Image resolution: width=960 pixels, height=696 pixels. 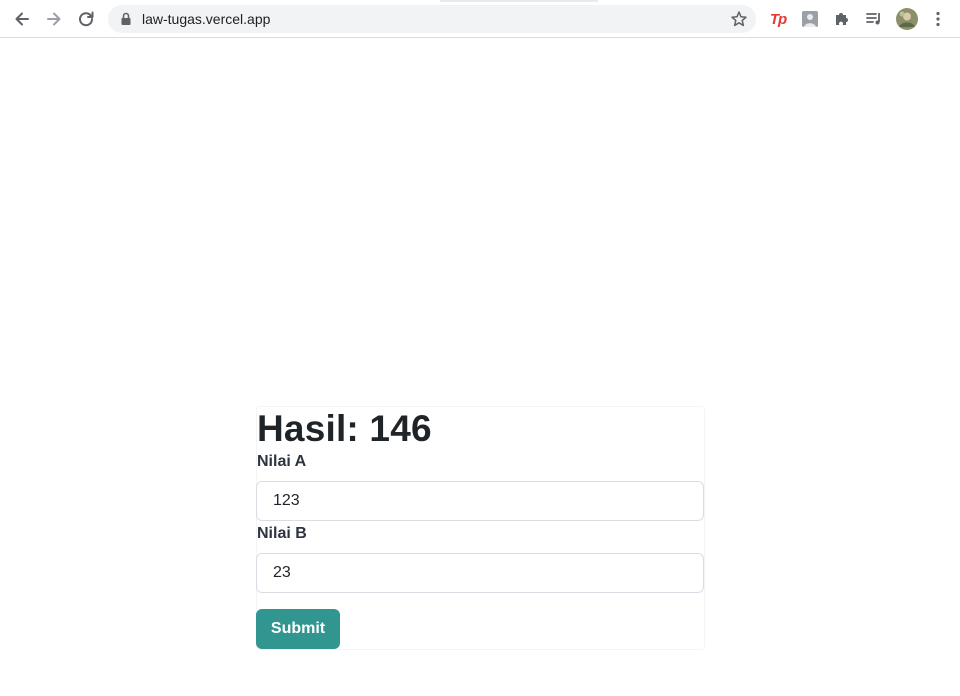 I want to click on browser-menu-button, so click(x=938, y=19).